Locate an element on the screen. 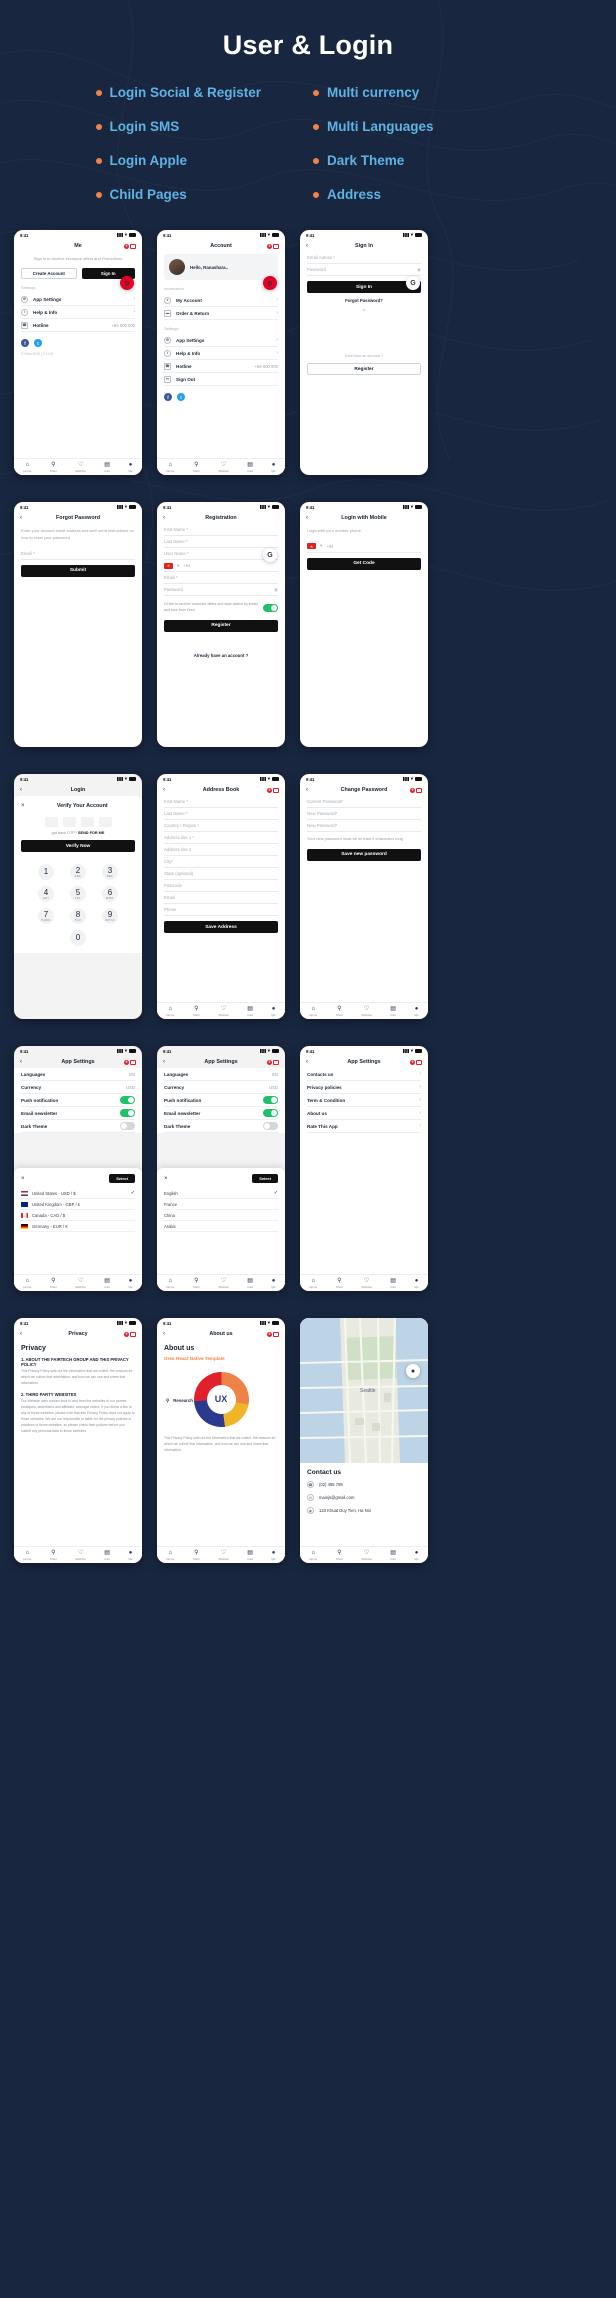 The width and height of the screenshot is (616, 2298). phone-field: ▾+84 is located at coordinates (221, 566).